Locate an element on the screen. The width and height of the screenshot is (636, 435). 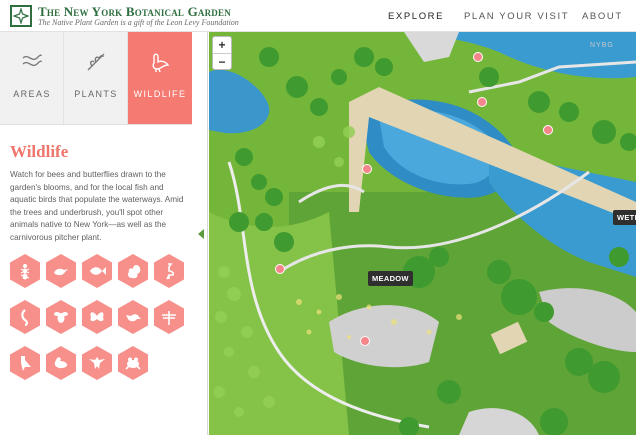
nybg-logo-icon is located at coordinates (21, 16).